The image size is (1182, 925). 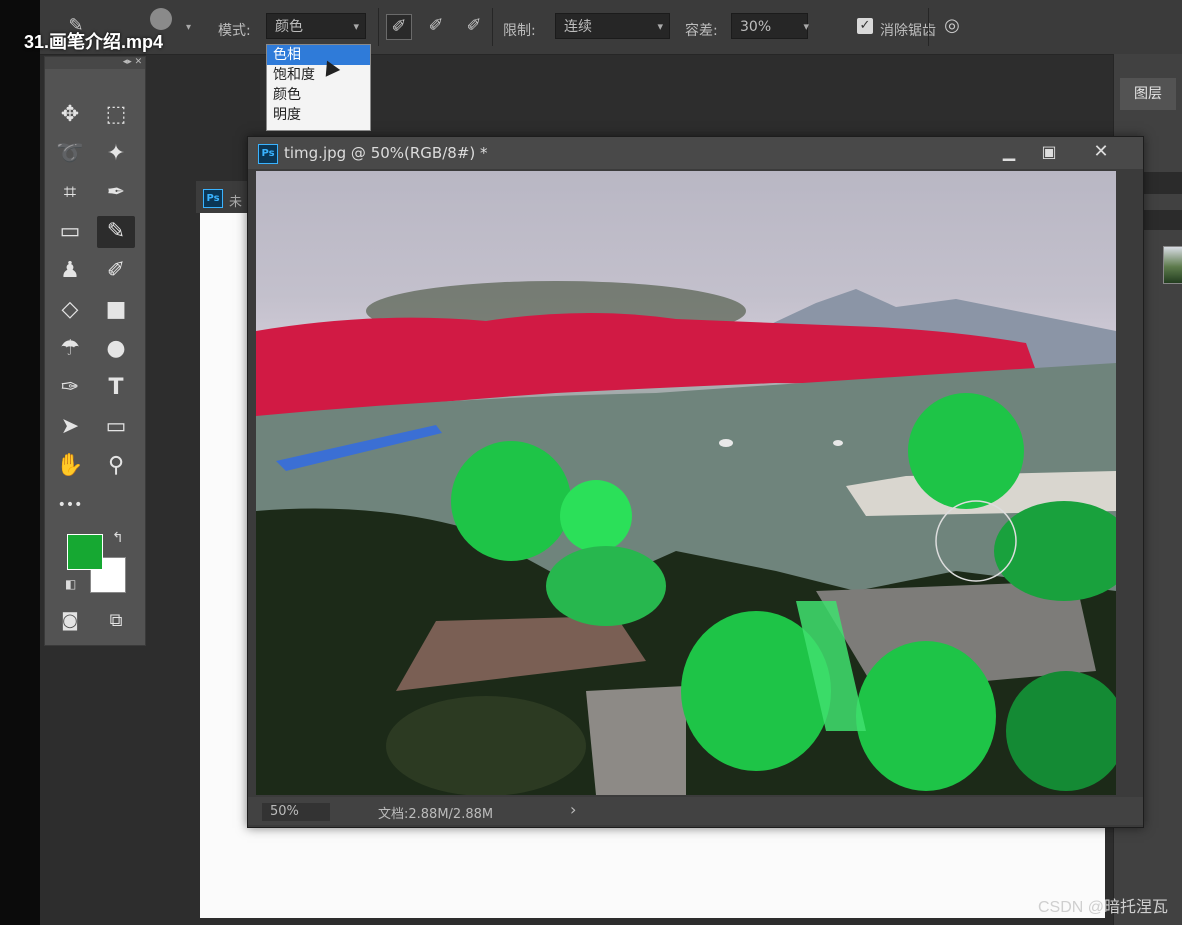 I want to click on blend-mode-select, so click(x=1161, y=183).